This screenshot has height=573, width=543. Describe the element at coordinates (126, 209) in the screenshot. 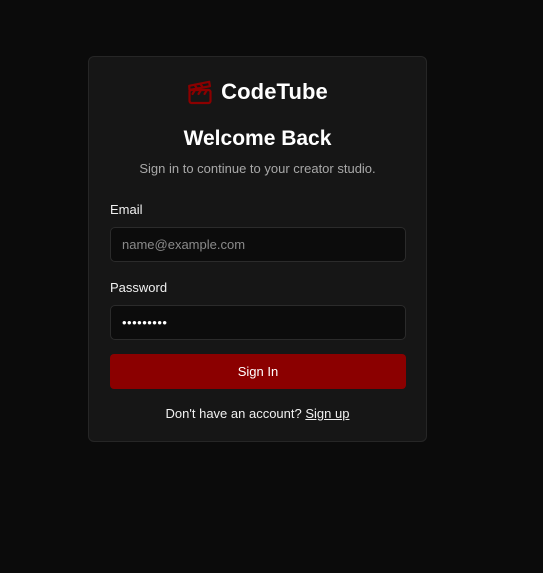

I see `email-label: Email` at that location.